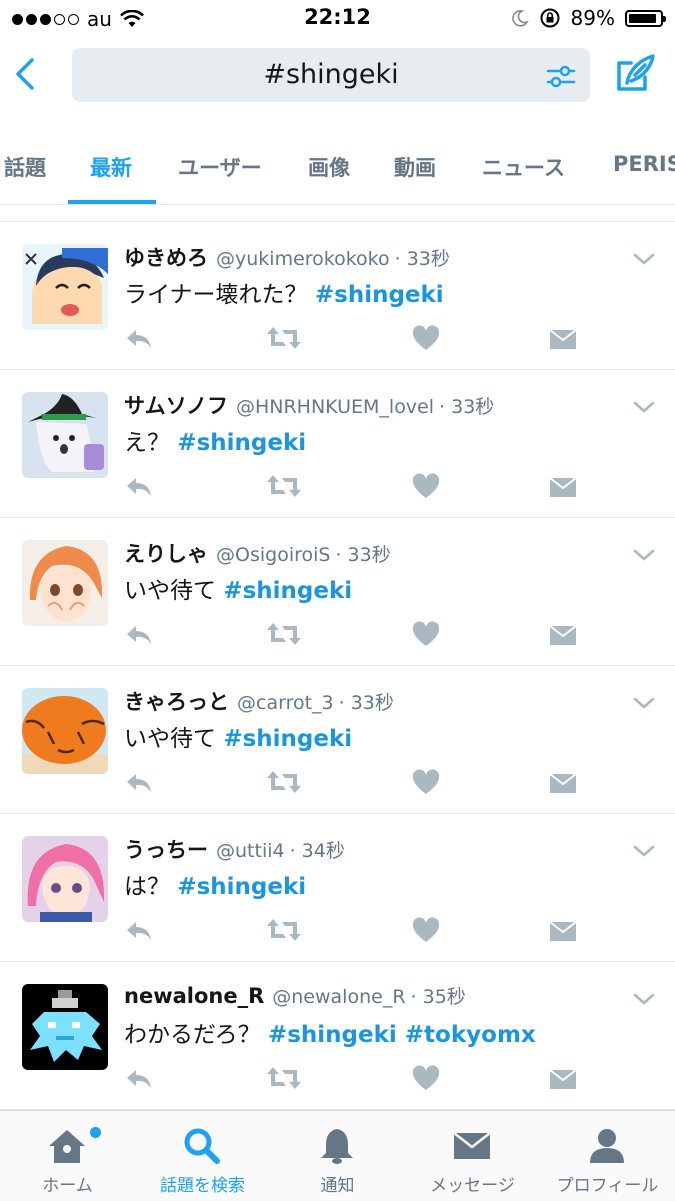  I want to click on search-tabs: 話題 最新 ユーザー 画像 動画 ニュース PERIS, so click(337, 168).